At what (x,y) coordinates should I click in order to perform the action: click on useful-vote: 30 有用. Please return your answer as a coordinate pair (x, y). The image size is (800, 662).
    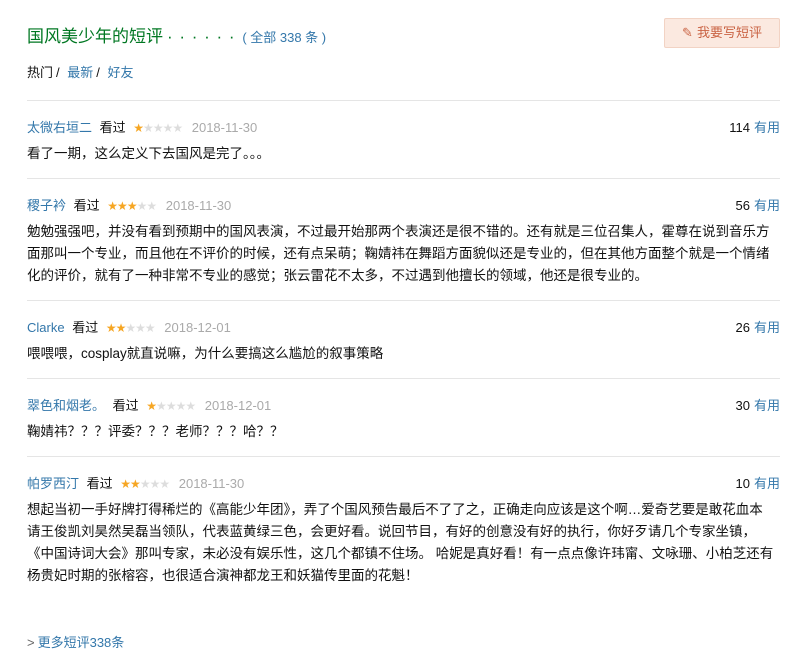
    Looking at the image, I should click on (758, 404).